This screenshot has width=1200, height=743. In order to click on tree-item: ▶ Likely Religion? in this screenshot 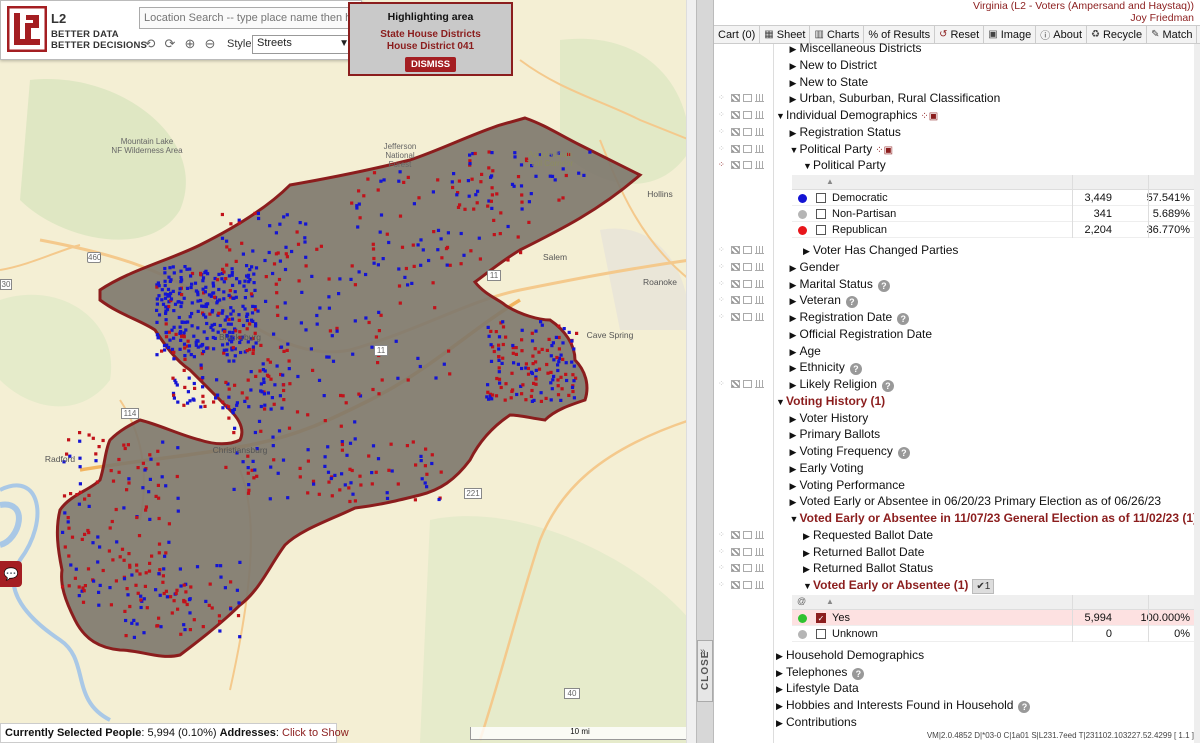, I will do `click(954, 384)`.